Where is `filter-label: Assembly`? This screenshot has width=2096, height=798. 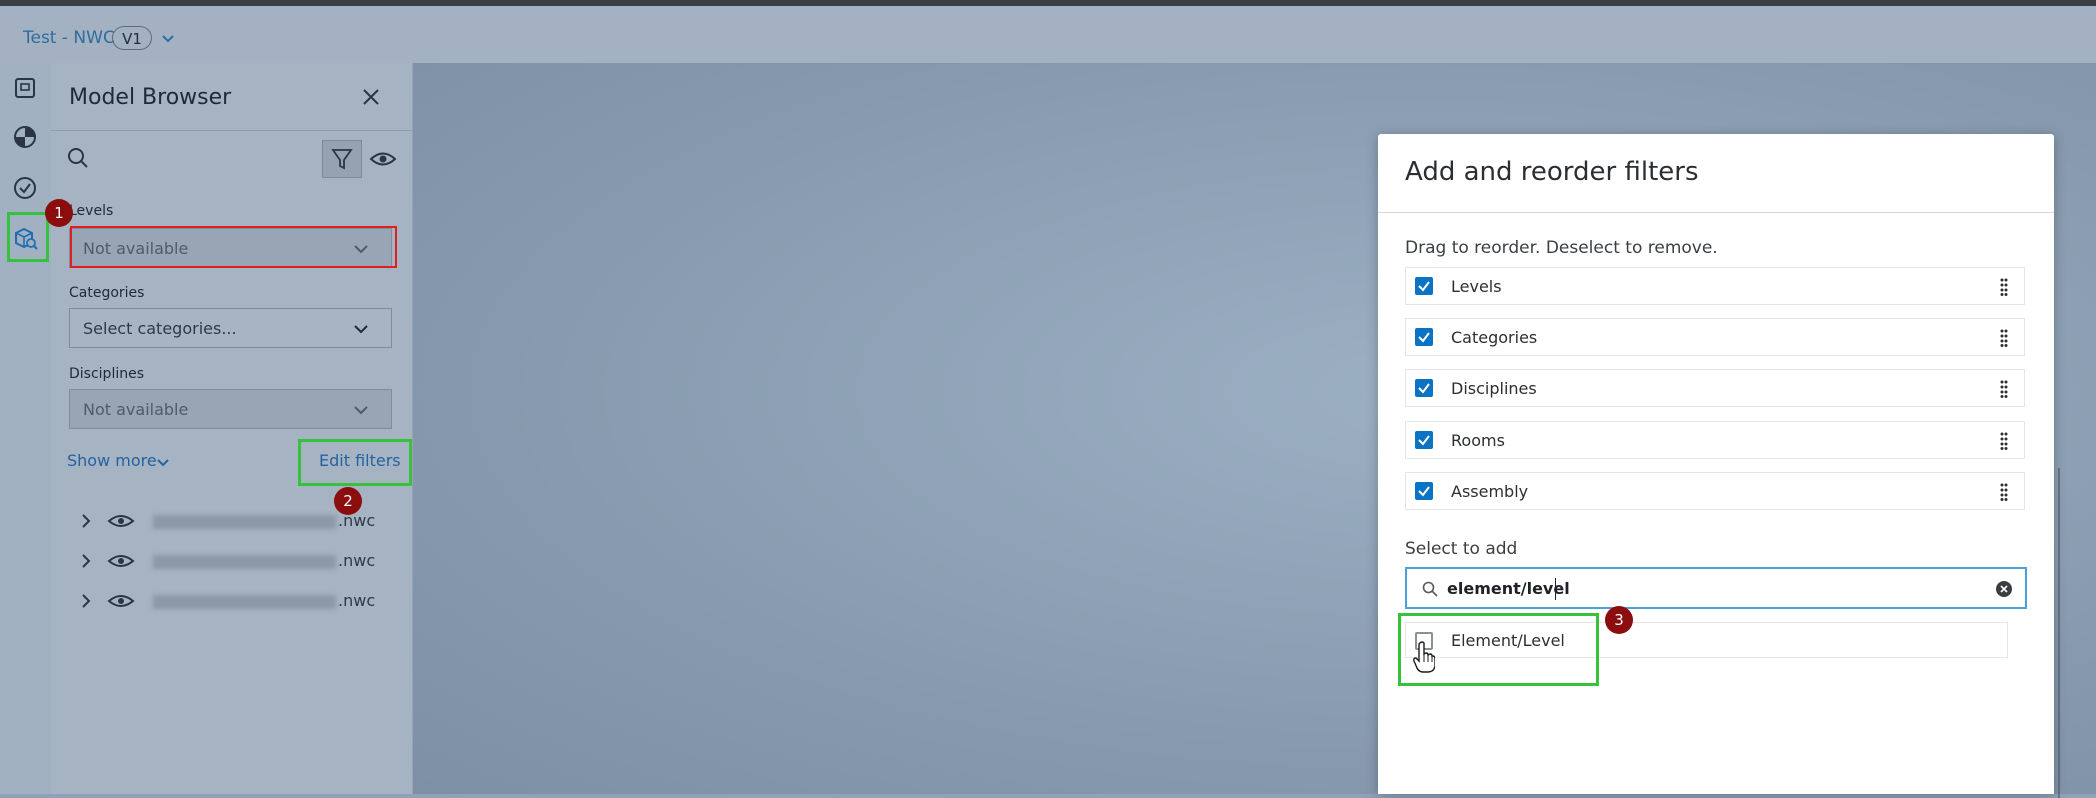 filter-label: Assembly is located at coordinates (1490, 491).